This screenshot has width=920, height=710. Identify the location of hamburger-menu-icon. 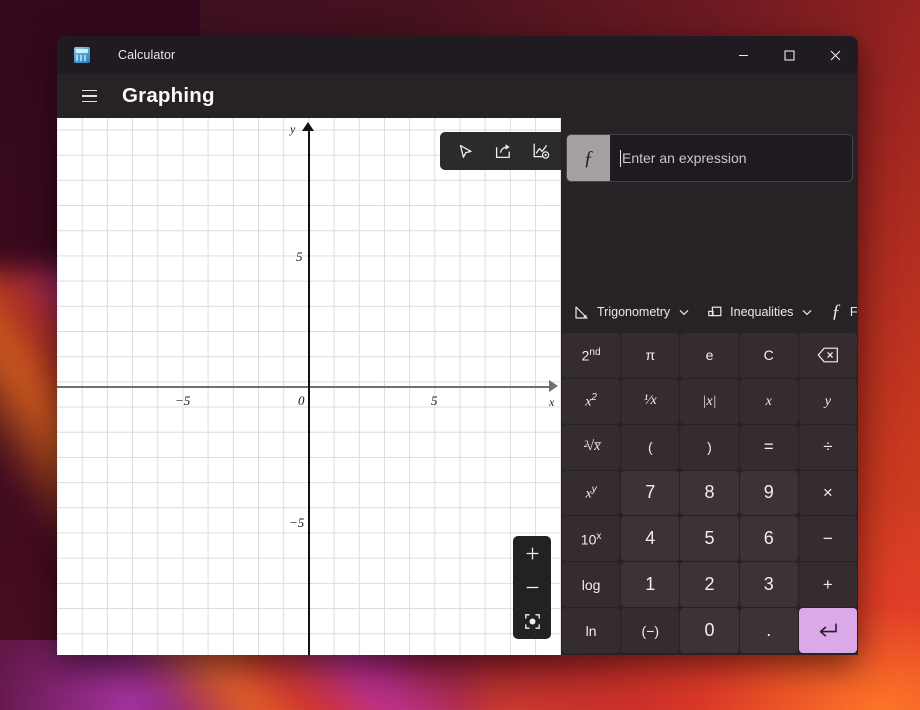
(89, 96).